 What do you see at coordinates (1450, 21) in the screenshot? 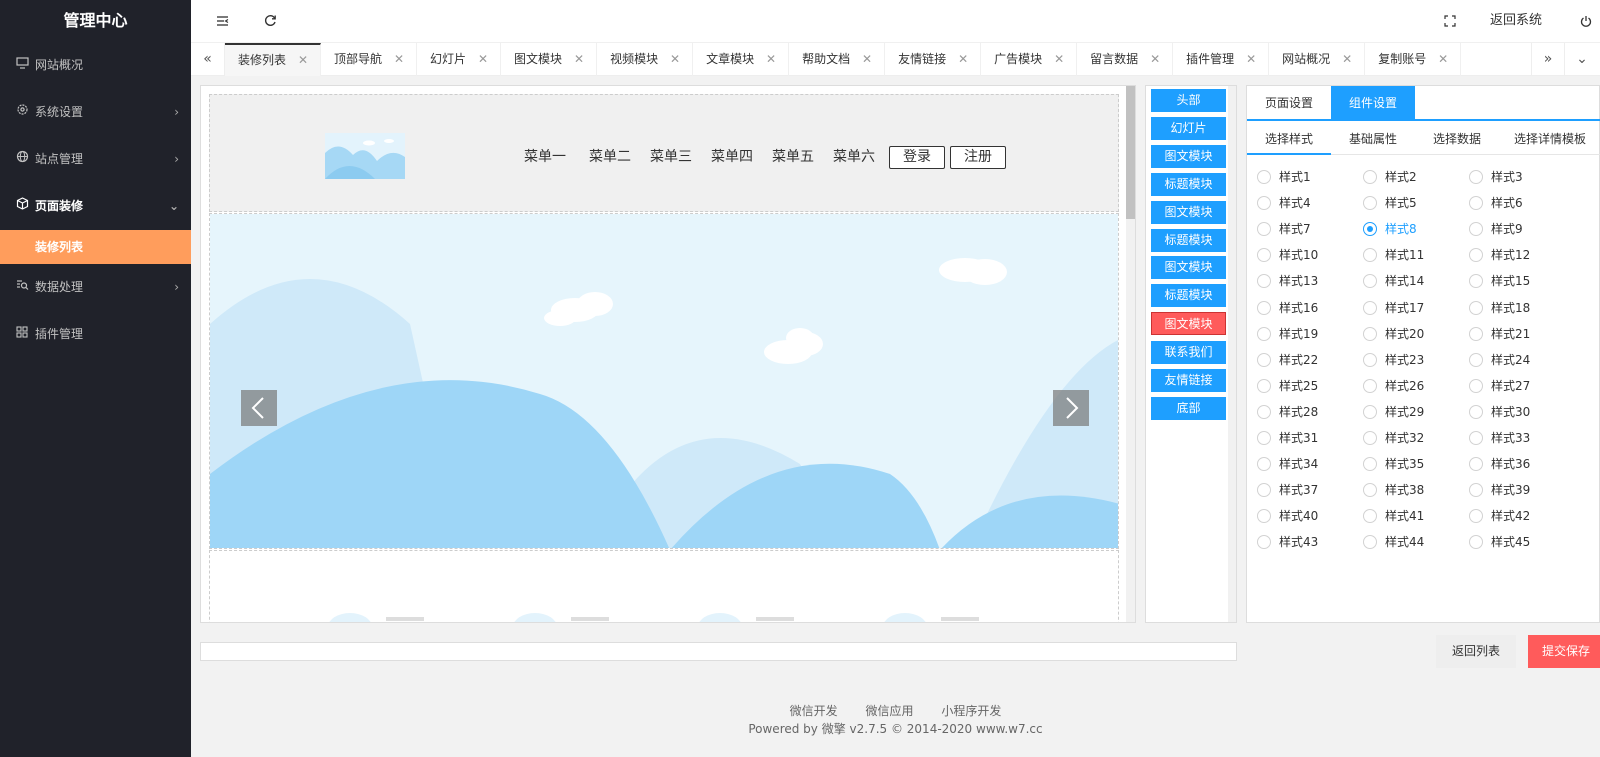
I see `fullscreen-icon` at bounding box center [1450, 21].